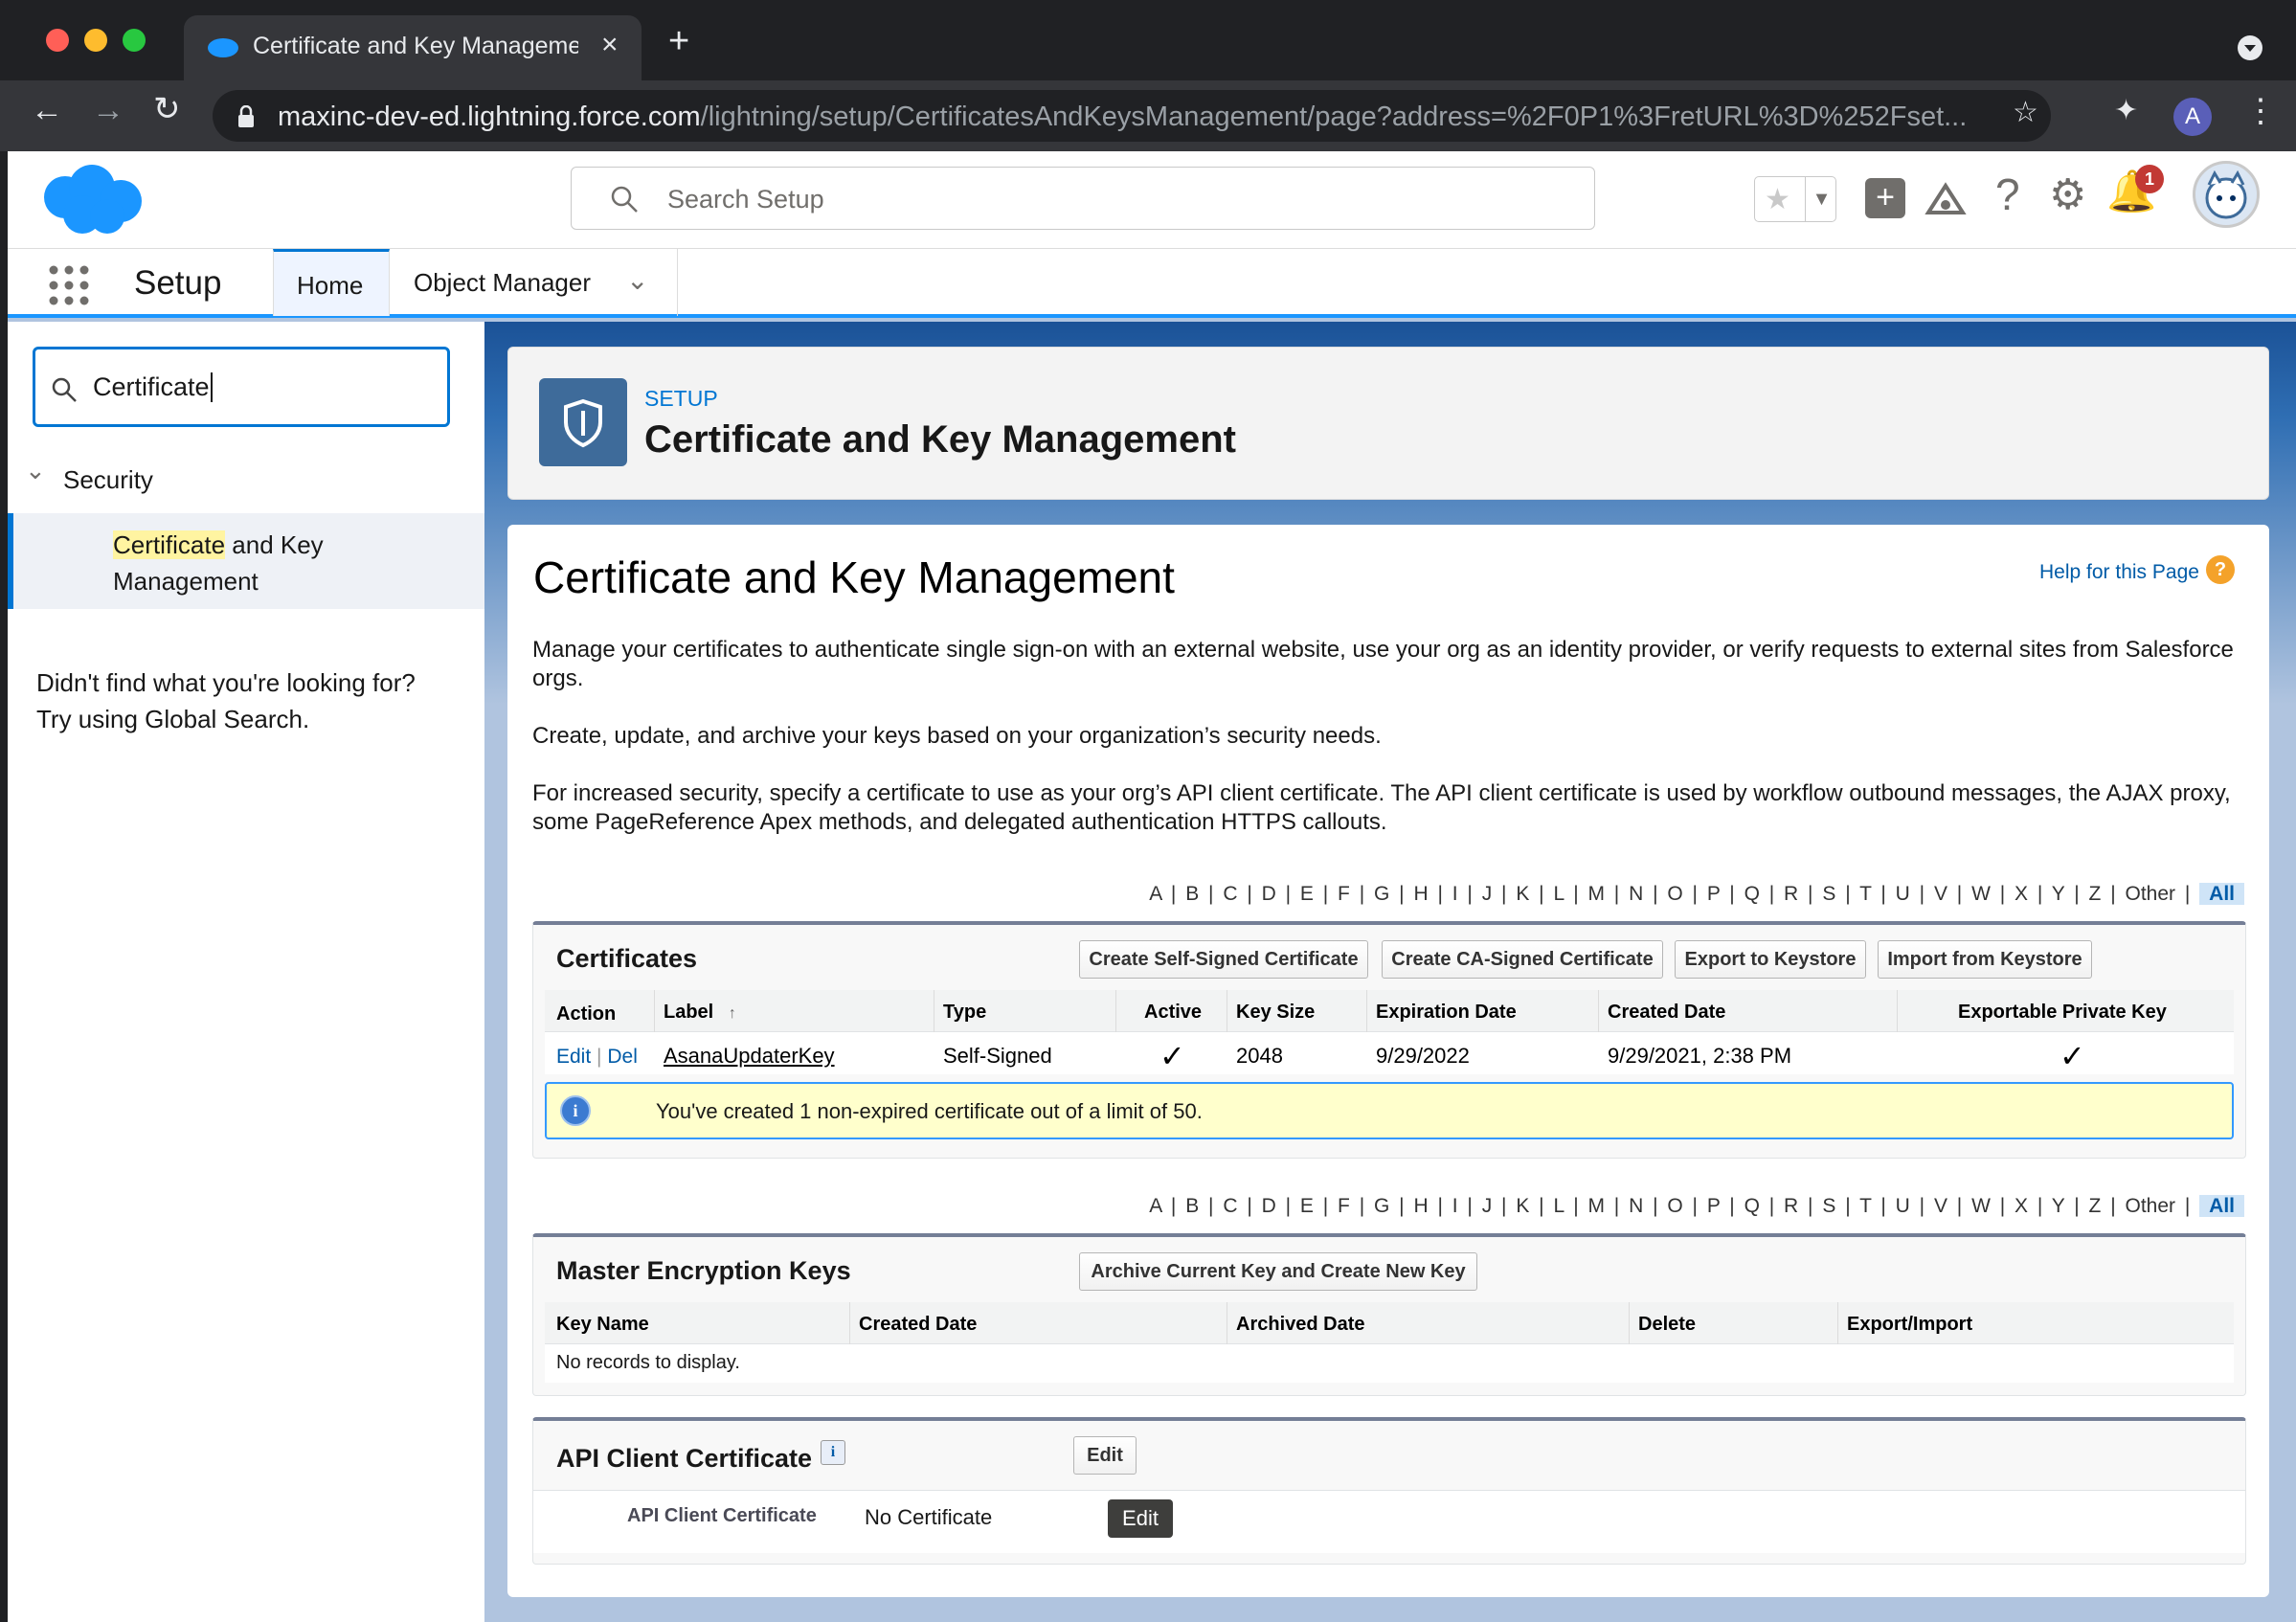 Image resolution: width=2296 pixels, height=1622 pixels. What do you see at coordinates (573, 1057) in the screenshot?
I see `edit-link: Edit` at bounding box center [573, 1057].